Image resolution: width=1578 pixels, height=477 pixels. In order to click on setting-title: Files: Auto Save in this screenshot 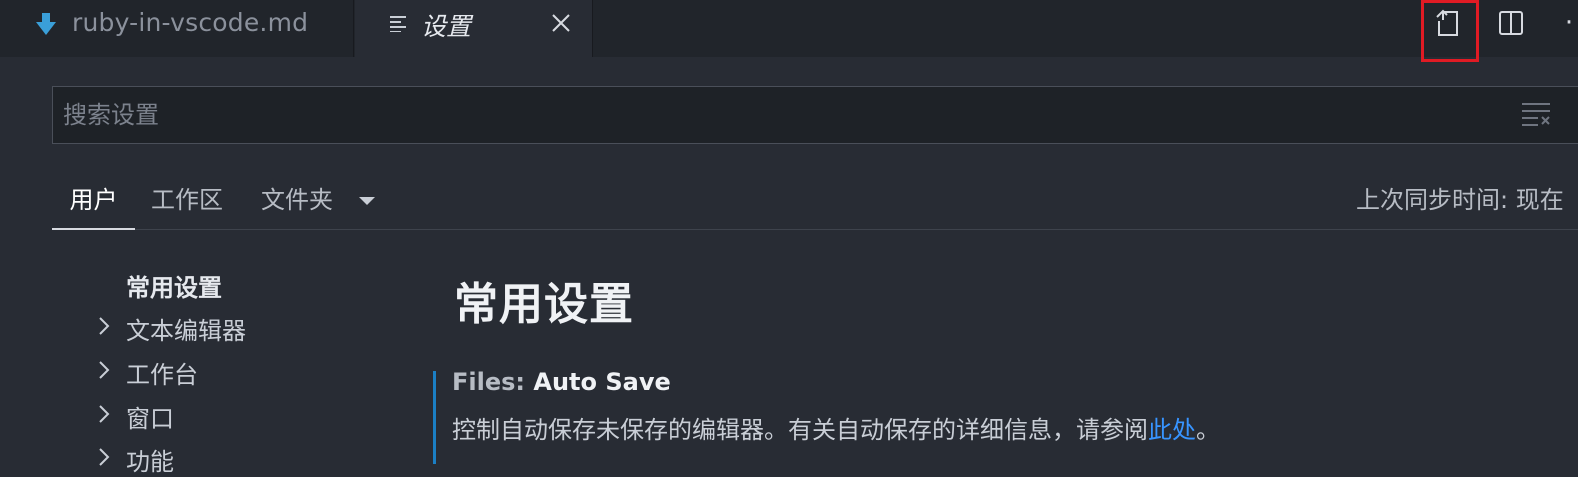, I will do `click(561, 382)`.